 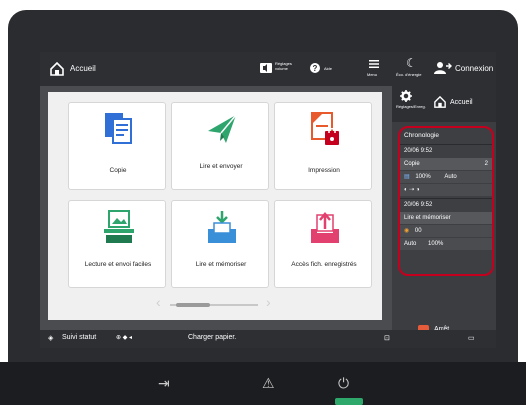 I want to click on easy-scan-tile: Lecture et envoi faciles, so click(x=117, y=244).